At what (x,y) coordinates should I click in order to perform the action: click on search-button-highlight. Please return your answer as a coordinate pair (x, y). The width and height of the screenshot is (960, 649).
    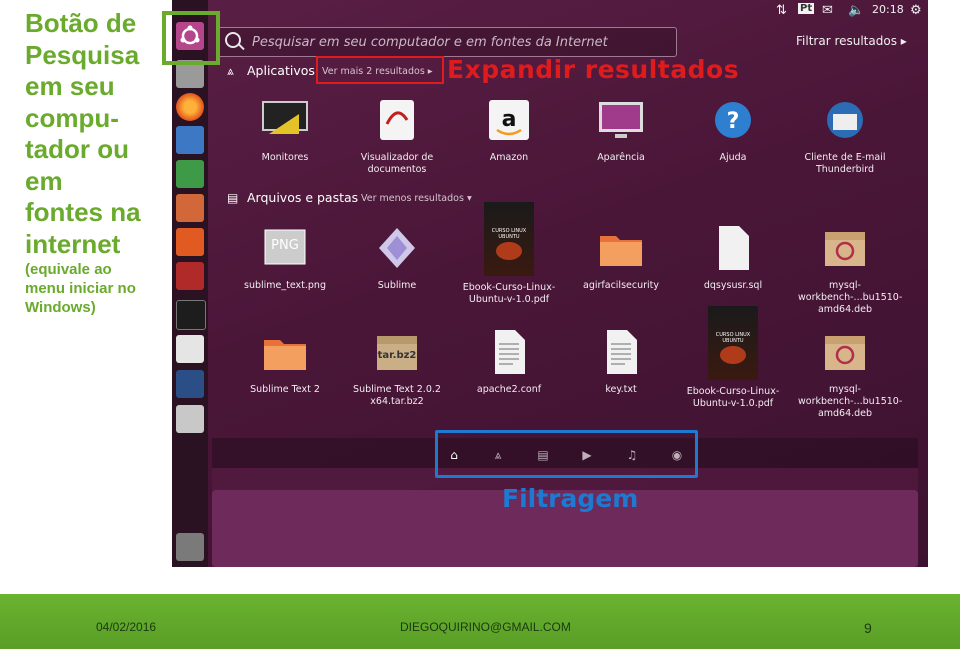
    Looking at the image, I should click on (191, 38).